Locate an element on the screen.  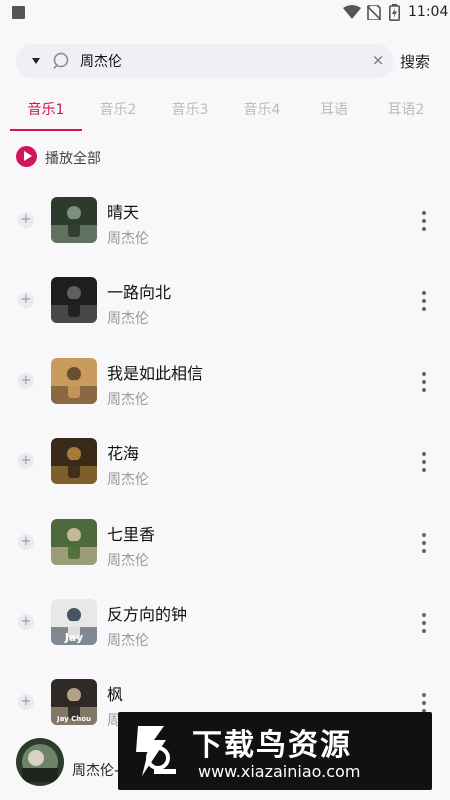
song-title: 反方向的钟 is located at coordinates (147, 614).